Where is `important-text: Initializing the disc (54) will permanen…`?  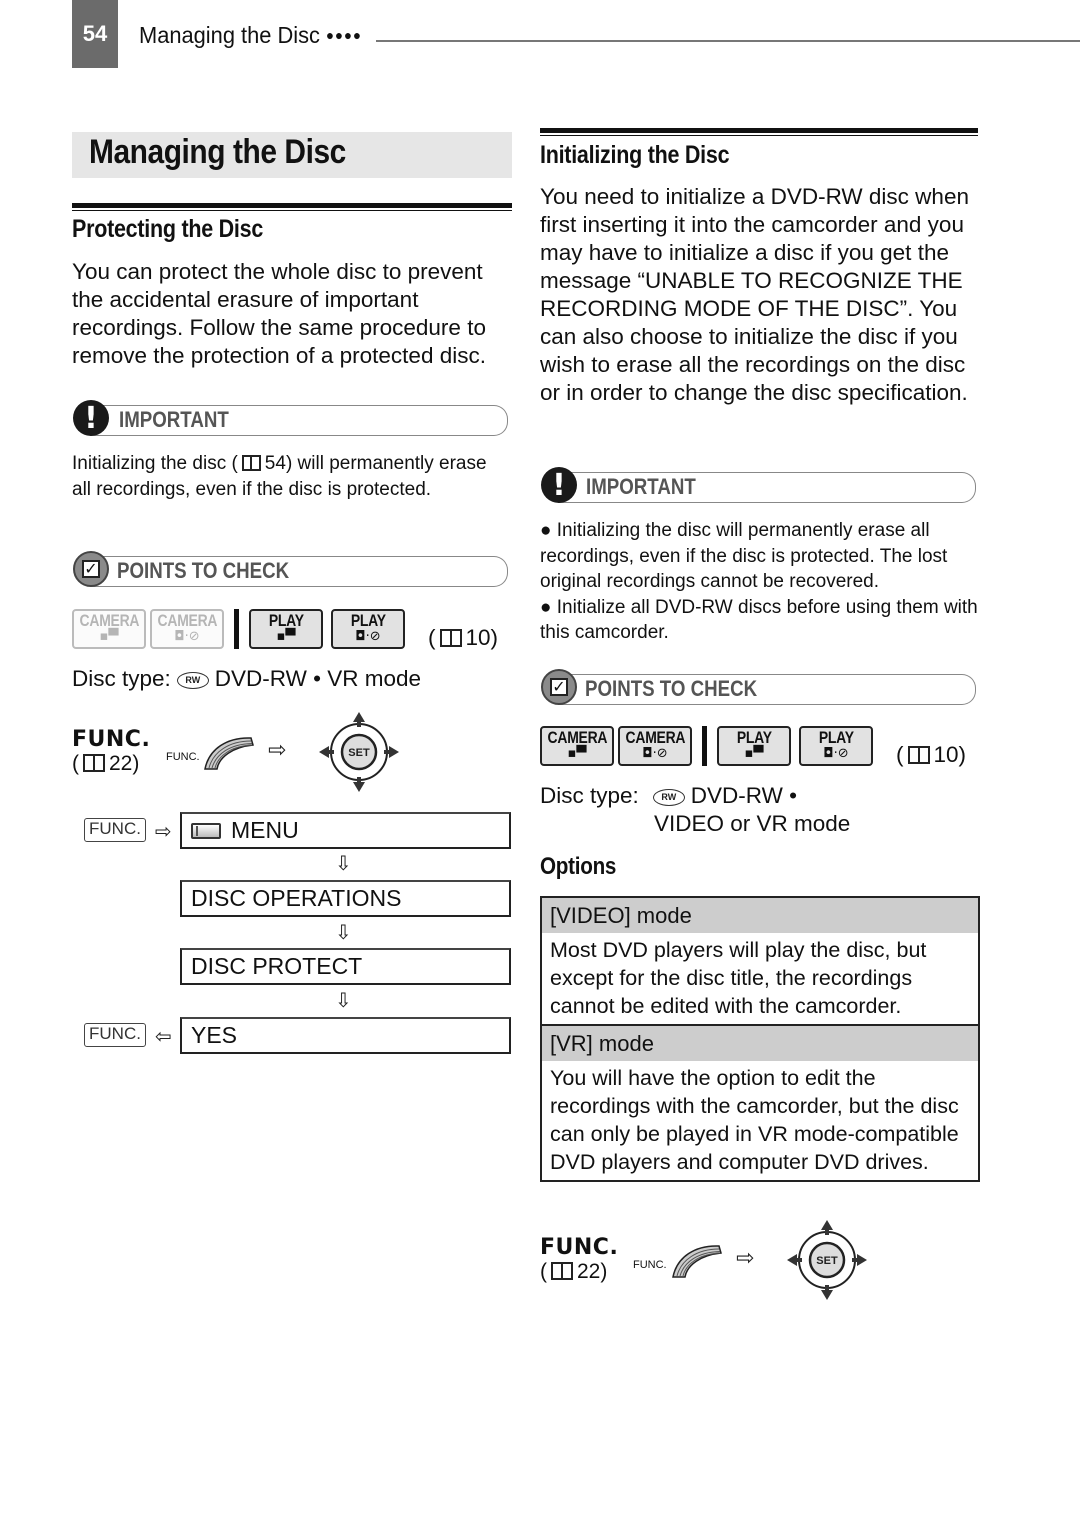 important-text: Initializing the disc (54) will permanen… is located at coordinates (279, 476).